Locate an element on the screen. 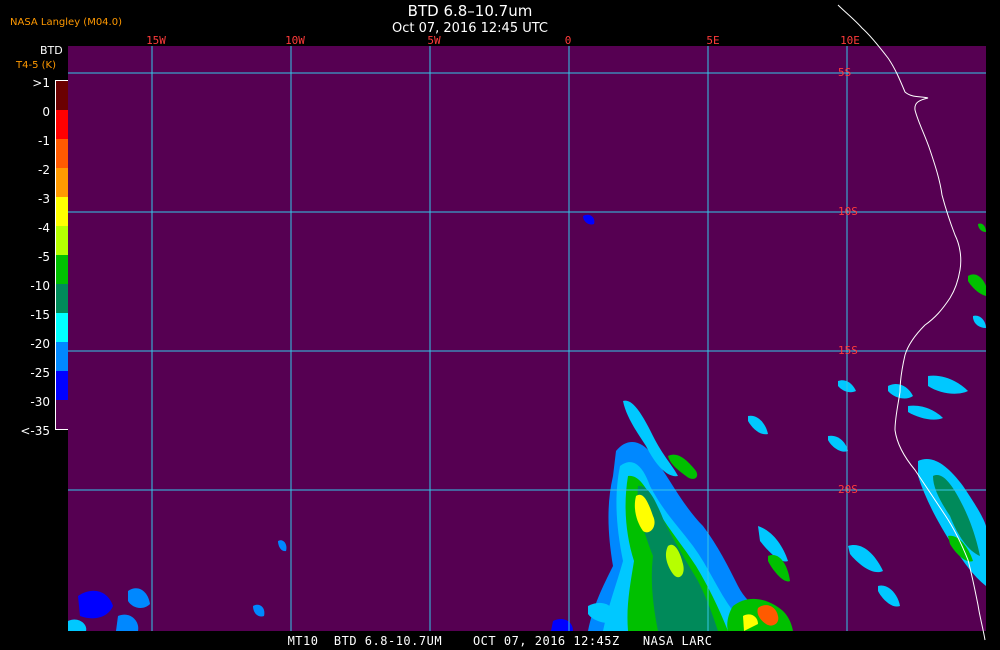  colorbar-label: BTD is located at coordinates (51, 50).